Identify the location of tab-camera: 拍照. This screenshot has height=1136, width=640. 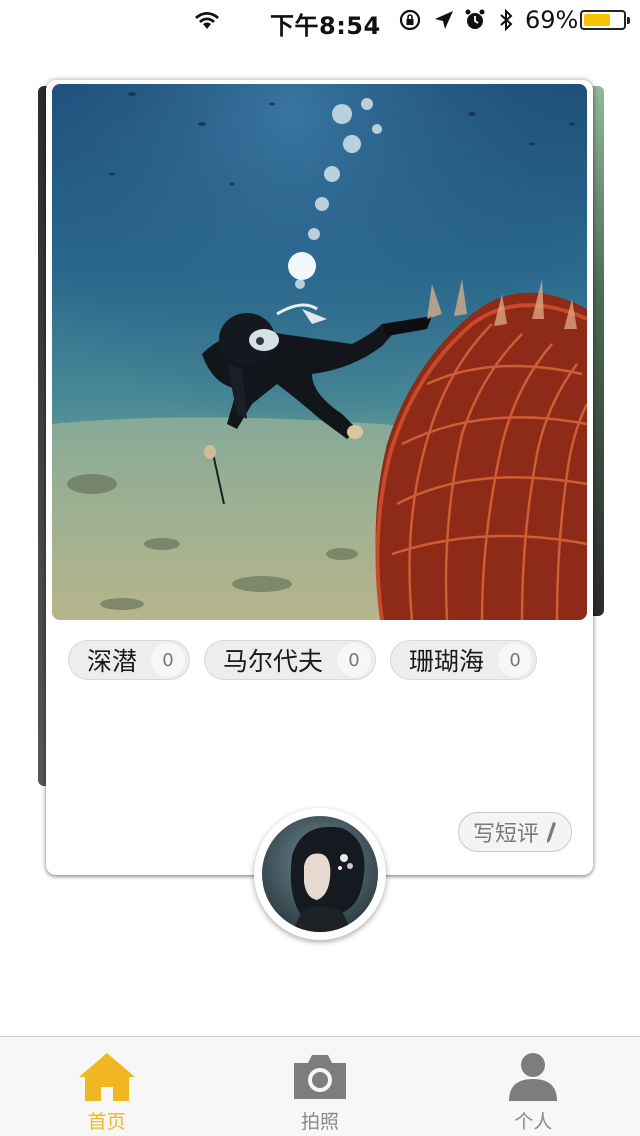
(319, 1086).